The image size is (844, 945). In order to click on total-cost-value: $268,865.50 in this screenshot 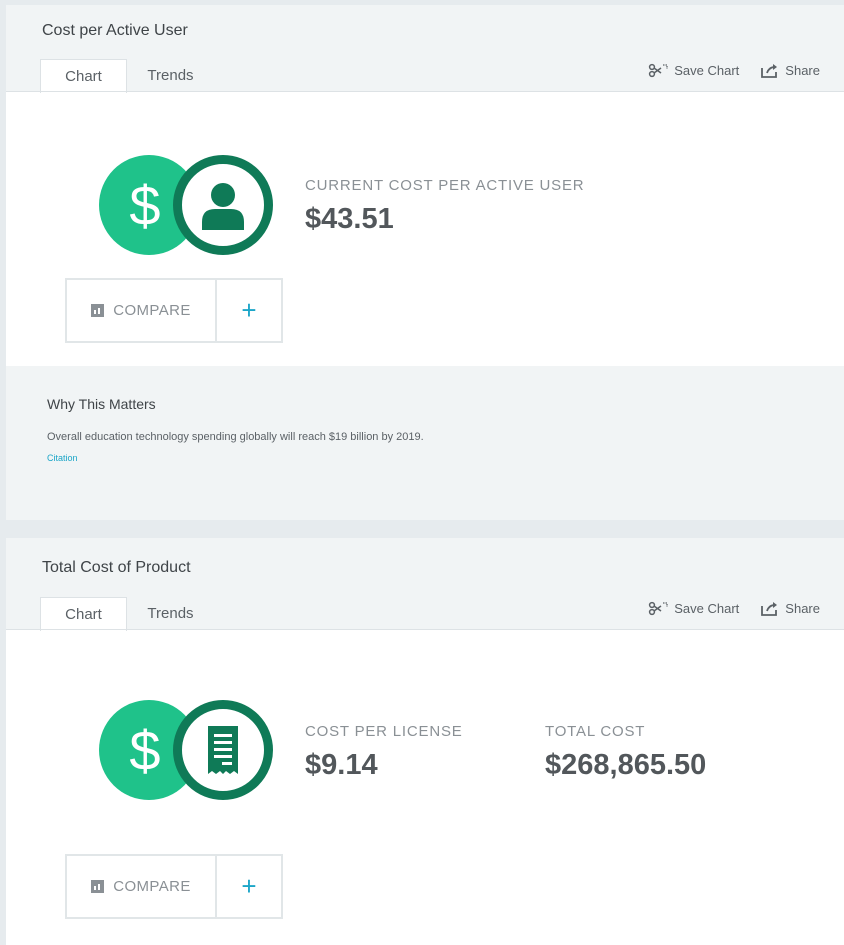, I will do `click(626, 765)`.